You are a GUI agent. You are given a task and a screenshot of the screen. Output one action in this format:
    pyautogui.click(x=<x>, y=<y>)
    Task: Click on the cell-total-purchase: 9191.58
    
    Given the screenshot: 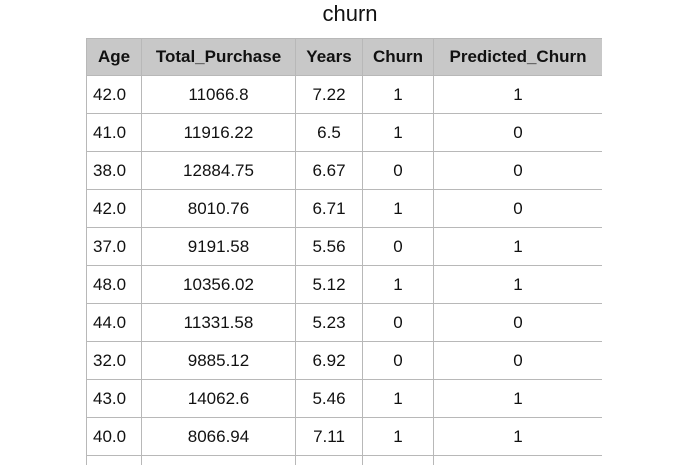 What is the action you would take?
    pyautogui.click(x=218, y=246)
    